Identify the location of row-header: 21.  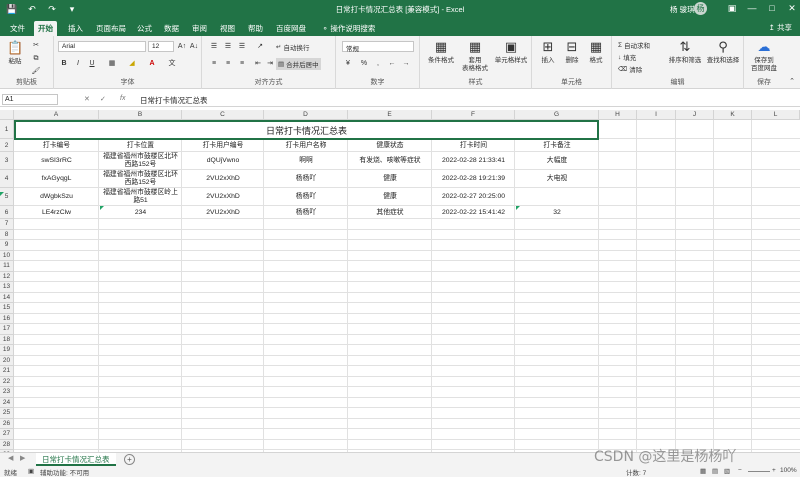
(7, 371).